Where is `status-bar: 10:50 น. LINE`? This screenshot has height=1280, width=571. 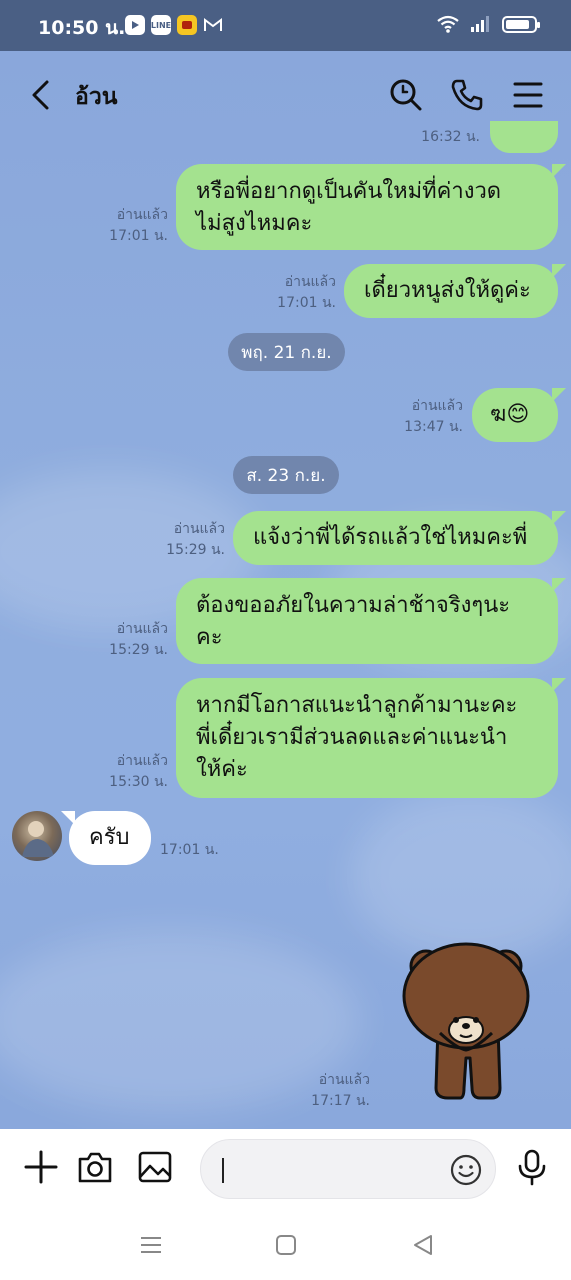
status-bar: 10:50 น. LINE is located at coordinates (285, 25).